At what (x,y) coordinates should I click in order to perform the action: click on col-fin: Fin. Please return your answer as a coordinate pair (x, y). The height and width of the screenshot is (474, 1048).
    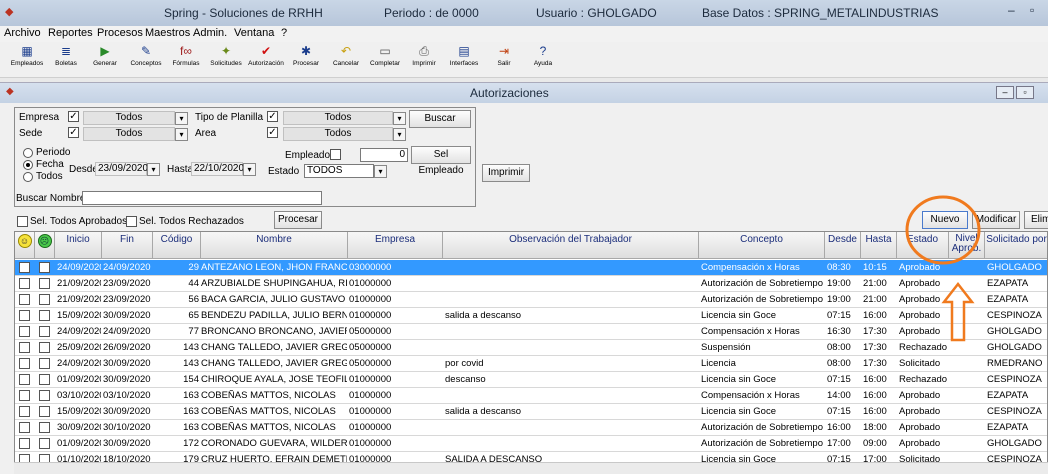
    Looking at the image, I should click on (127, 245).